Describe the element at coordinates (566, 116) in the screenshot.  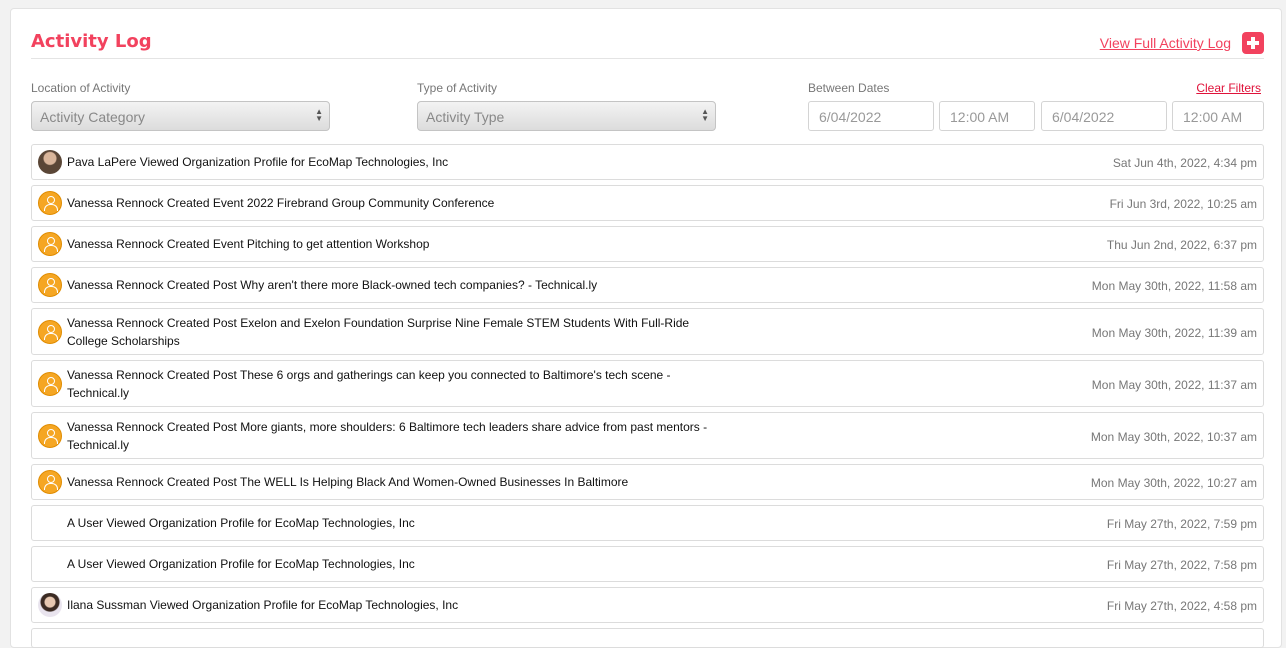
I see `activity-type-select: Activity Type ▲ ▼` at that location.